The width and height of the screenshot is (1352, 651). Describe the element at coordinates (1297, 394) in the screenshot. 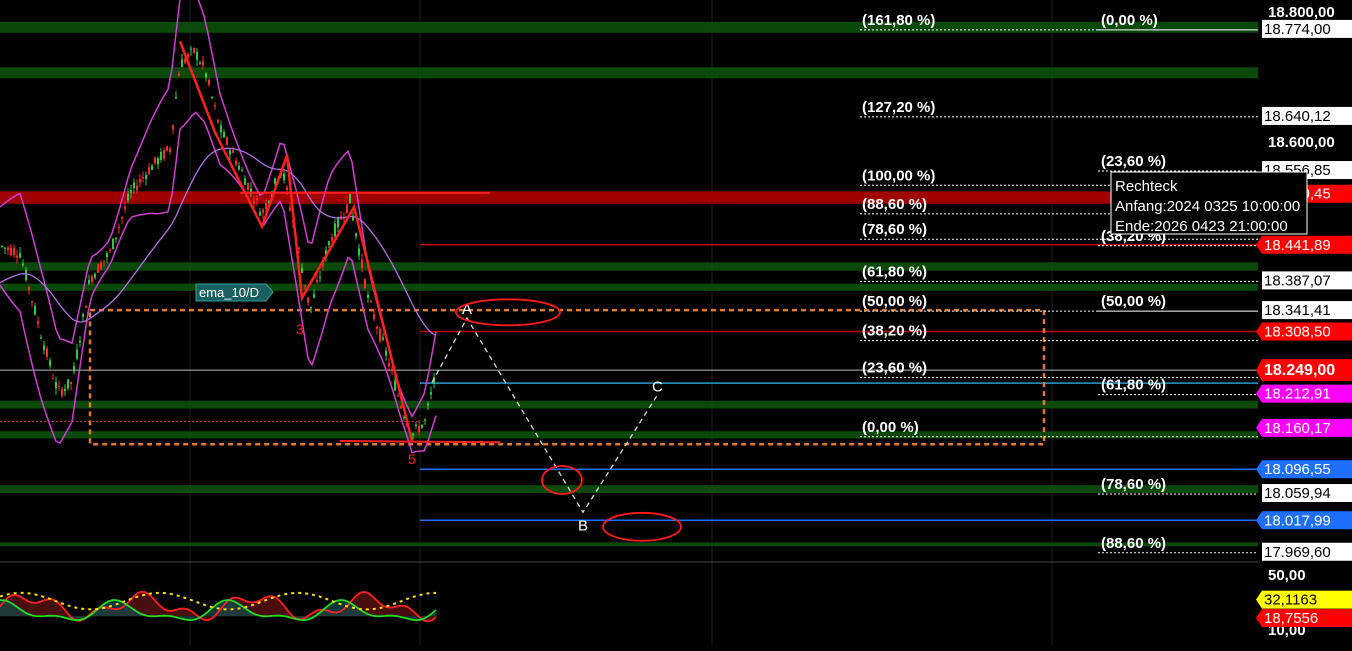

I see `price-label-text: 18.212,91` at that location.